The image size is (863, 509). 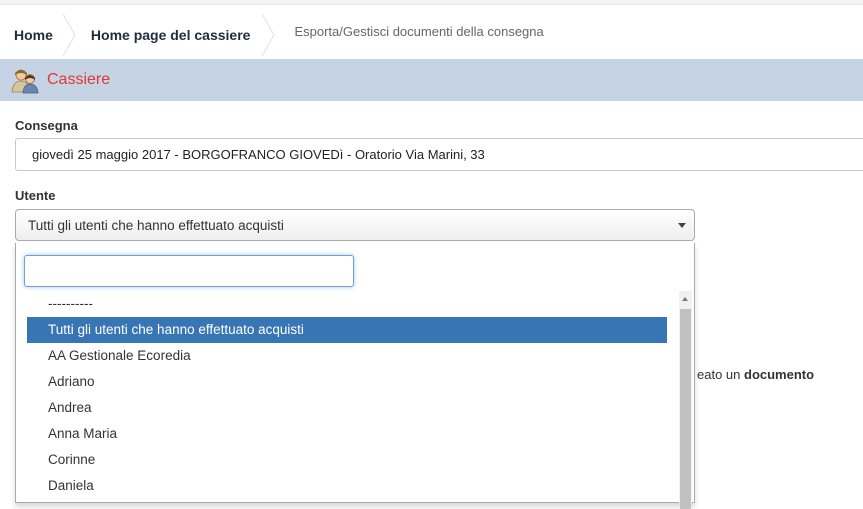 I want to click on dropdown-option: Adriano, so click(x=347, y=382).